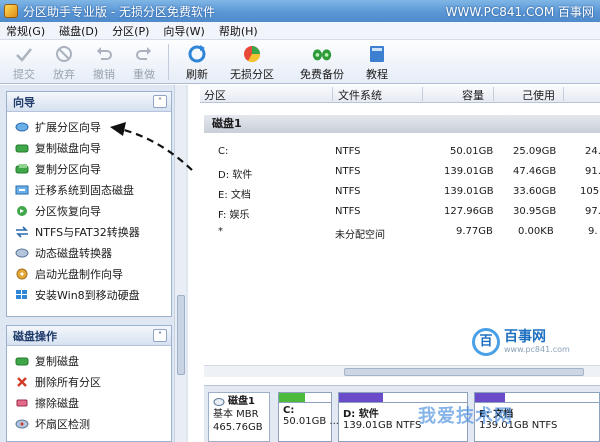 The image size is (600, 442). I want to click on brand-name: 百事网, so click(525, 337).